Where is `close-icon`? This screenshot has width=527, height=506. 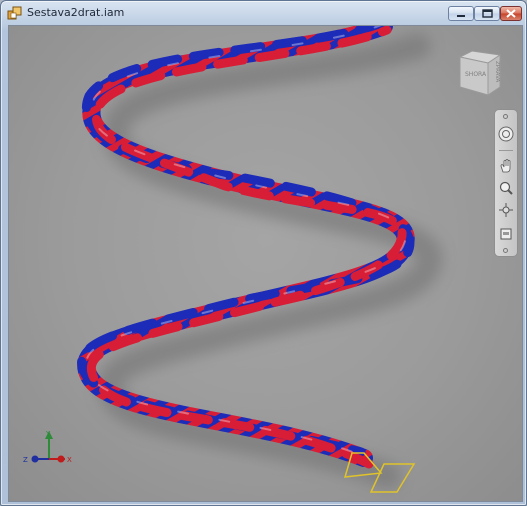
close-icon is located at coordinates (511, 13).